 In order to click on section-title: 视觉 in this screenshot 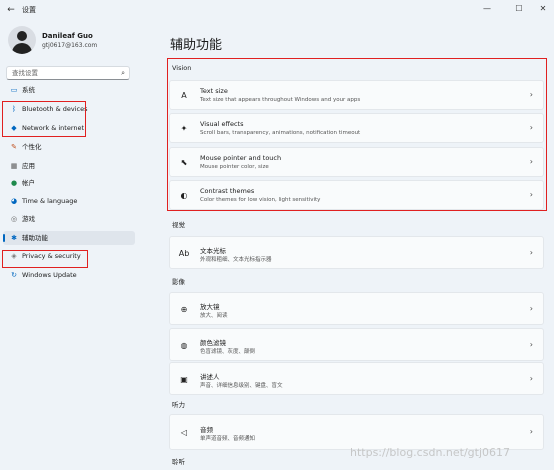, I will do `click(178, 225)`.